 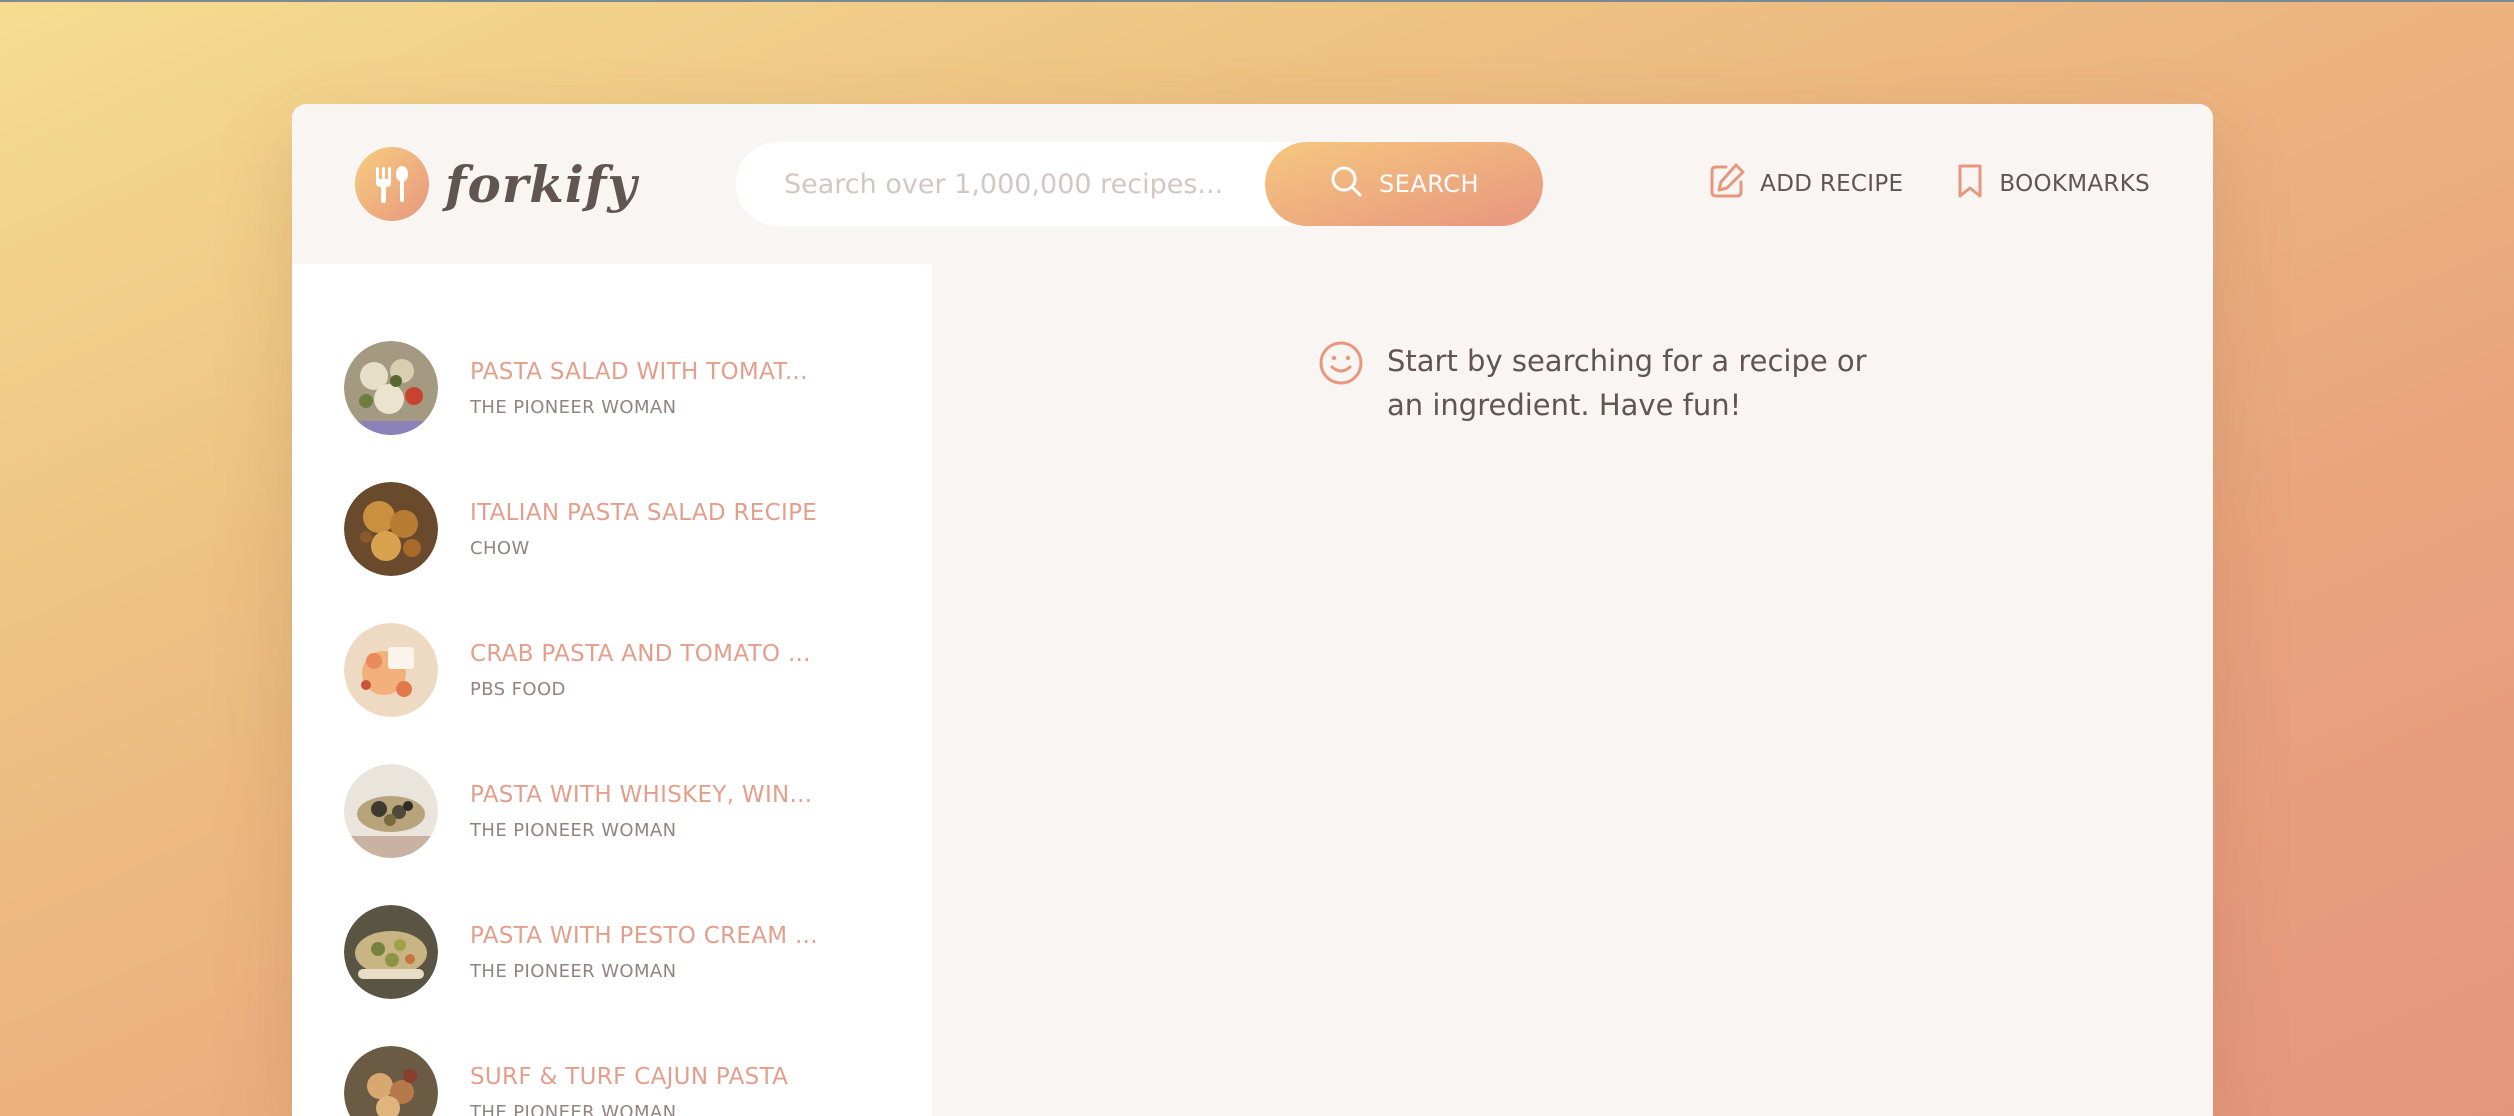 I want to click on logo-text: forkify, so click(x=541, y=184).